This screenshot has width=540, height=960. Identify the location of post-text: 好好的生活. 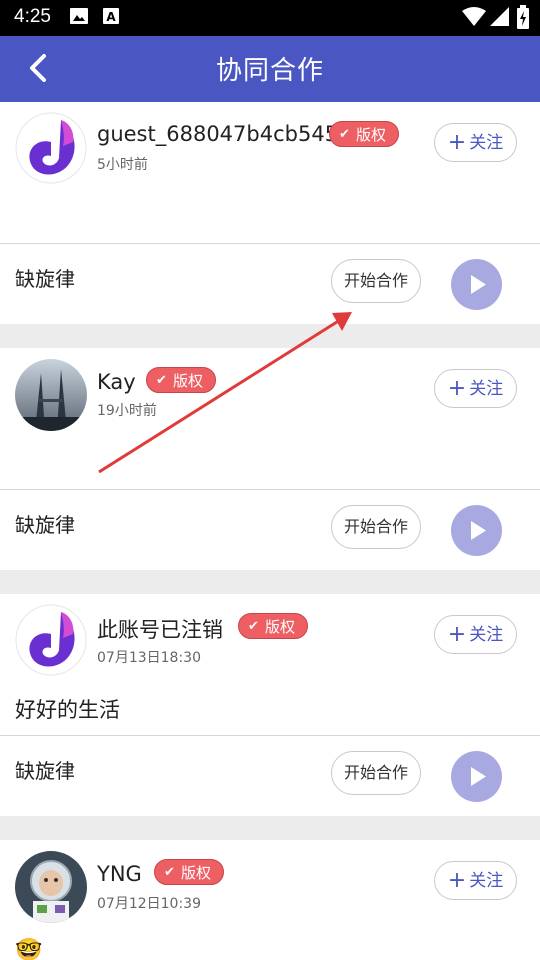
(67, 710).